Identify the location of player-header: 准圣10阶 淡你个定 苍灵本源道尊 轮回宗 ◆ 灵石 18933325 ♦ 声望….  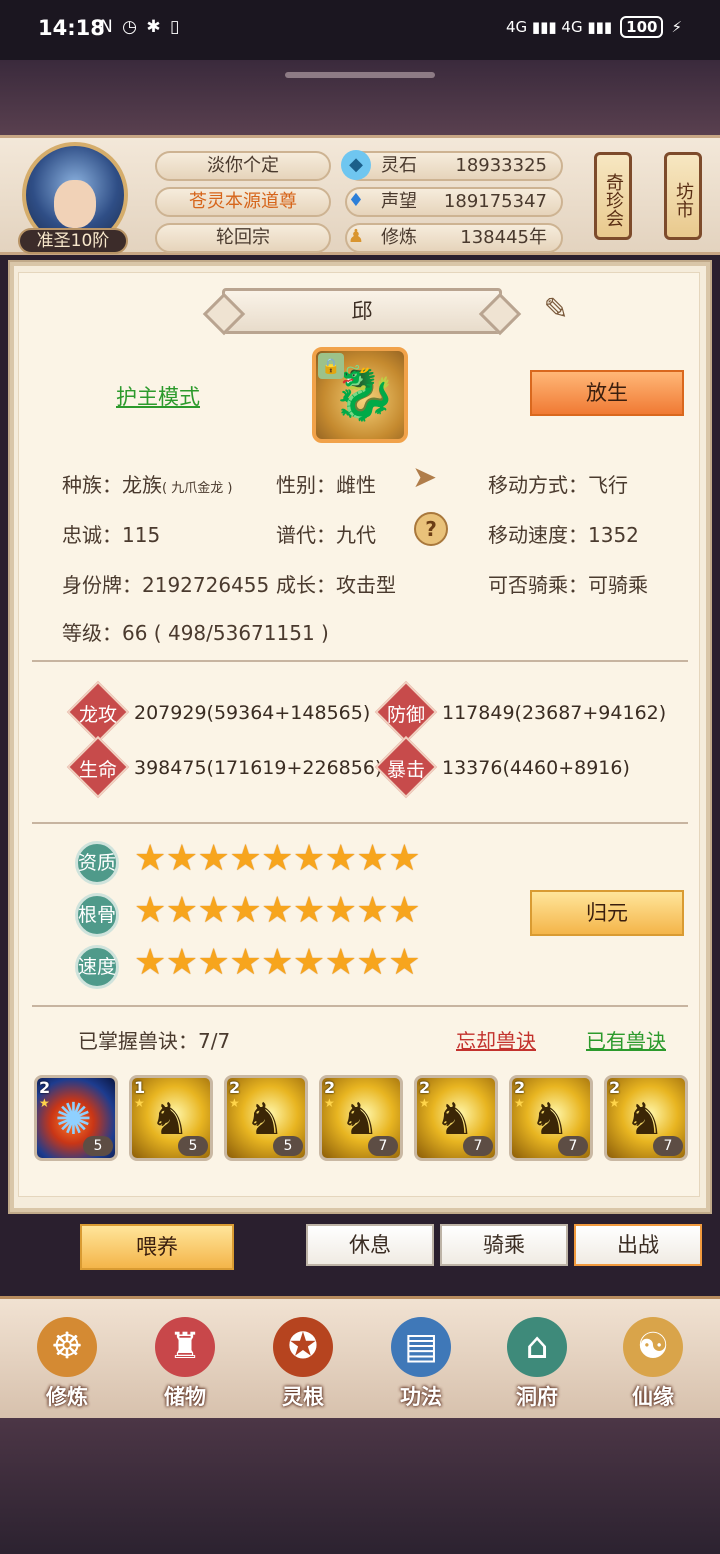
(360, 195).